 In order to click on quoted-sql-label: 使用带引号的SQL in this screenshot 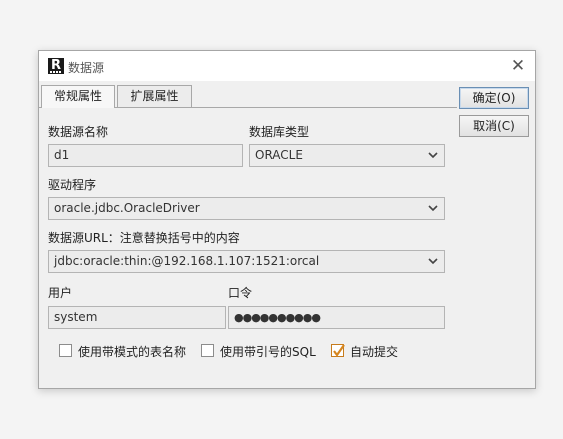, I will do `click(268, 352)`.